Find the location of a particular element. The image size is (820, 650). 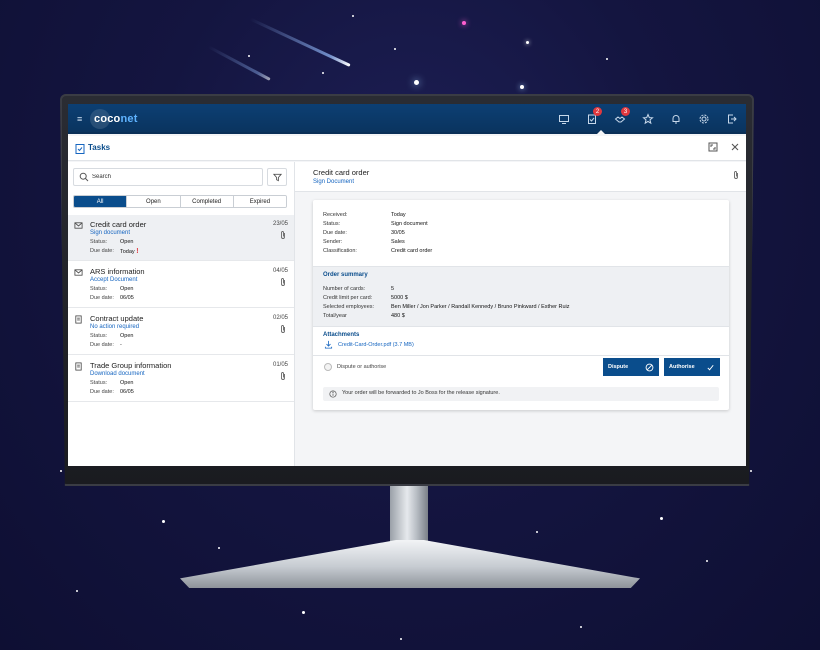

attachment-link: Credit-Card-Order.pdf (3.7 MB) is located at coordinates (376, 345).